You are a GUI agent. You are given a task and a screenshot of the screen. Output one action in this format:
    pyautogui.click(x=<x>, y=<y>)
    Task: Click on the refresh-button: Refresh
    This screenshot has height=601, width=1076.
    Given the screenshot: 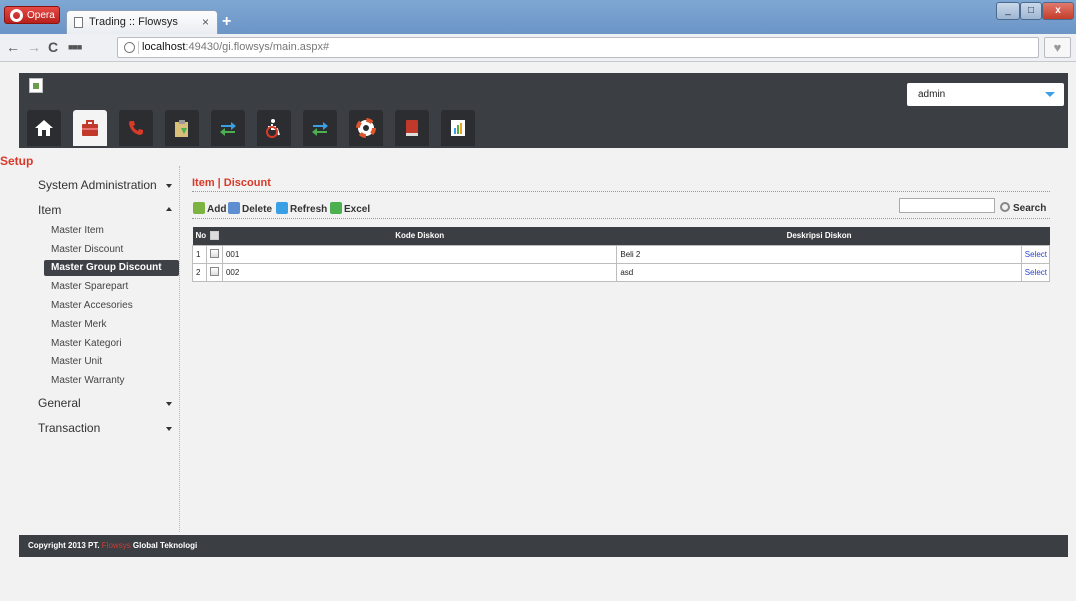 What is the action you would take?
    pyautogui.click(x=301, y=208)
    